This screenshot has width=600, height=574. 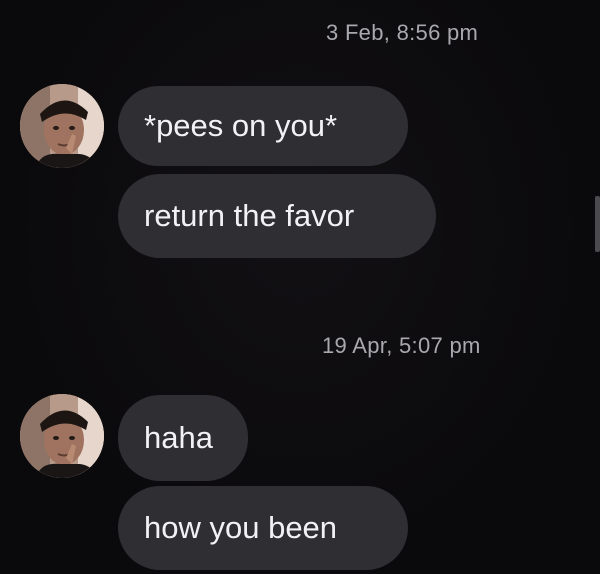 What do you see at coordinates (249, 215) in the screenshot?
I see `message-text: return the favor` at bounding box center [249, 215].